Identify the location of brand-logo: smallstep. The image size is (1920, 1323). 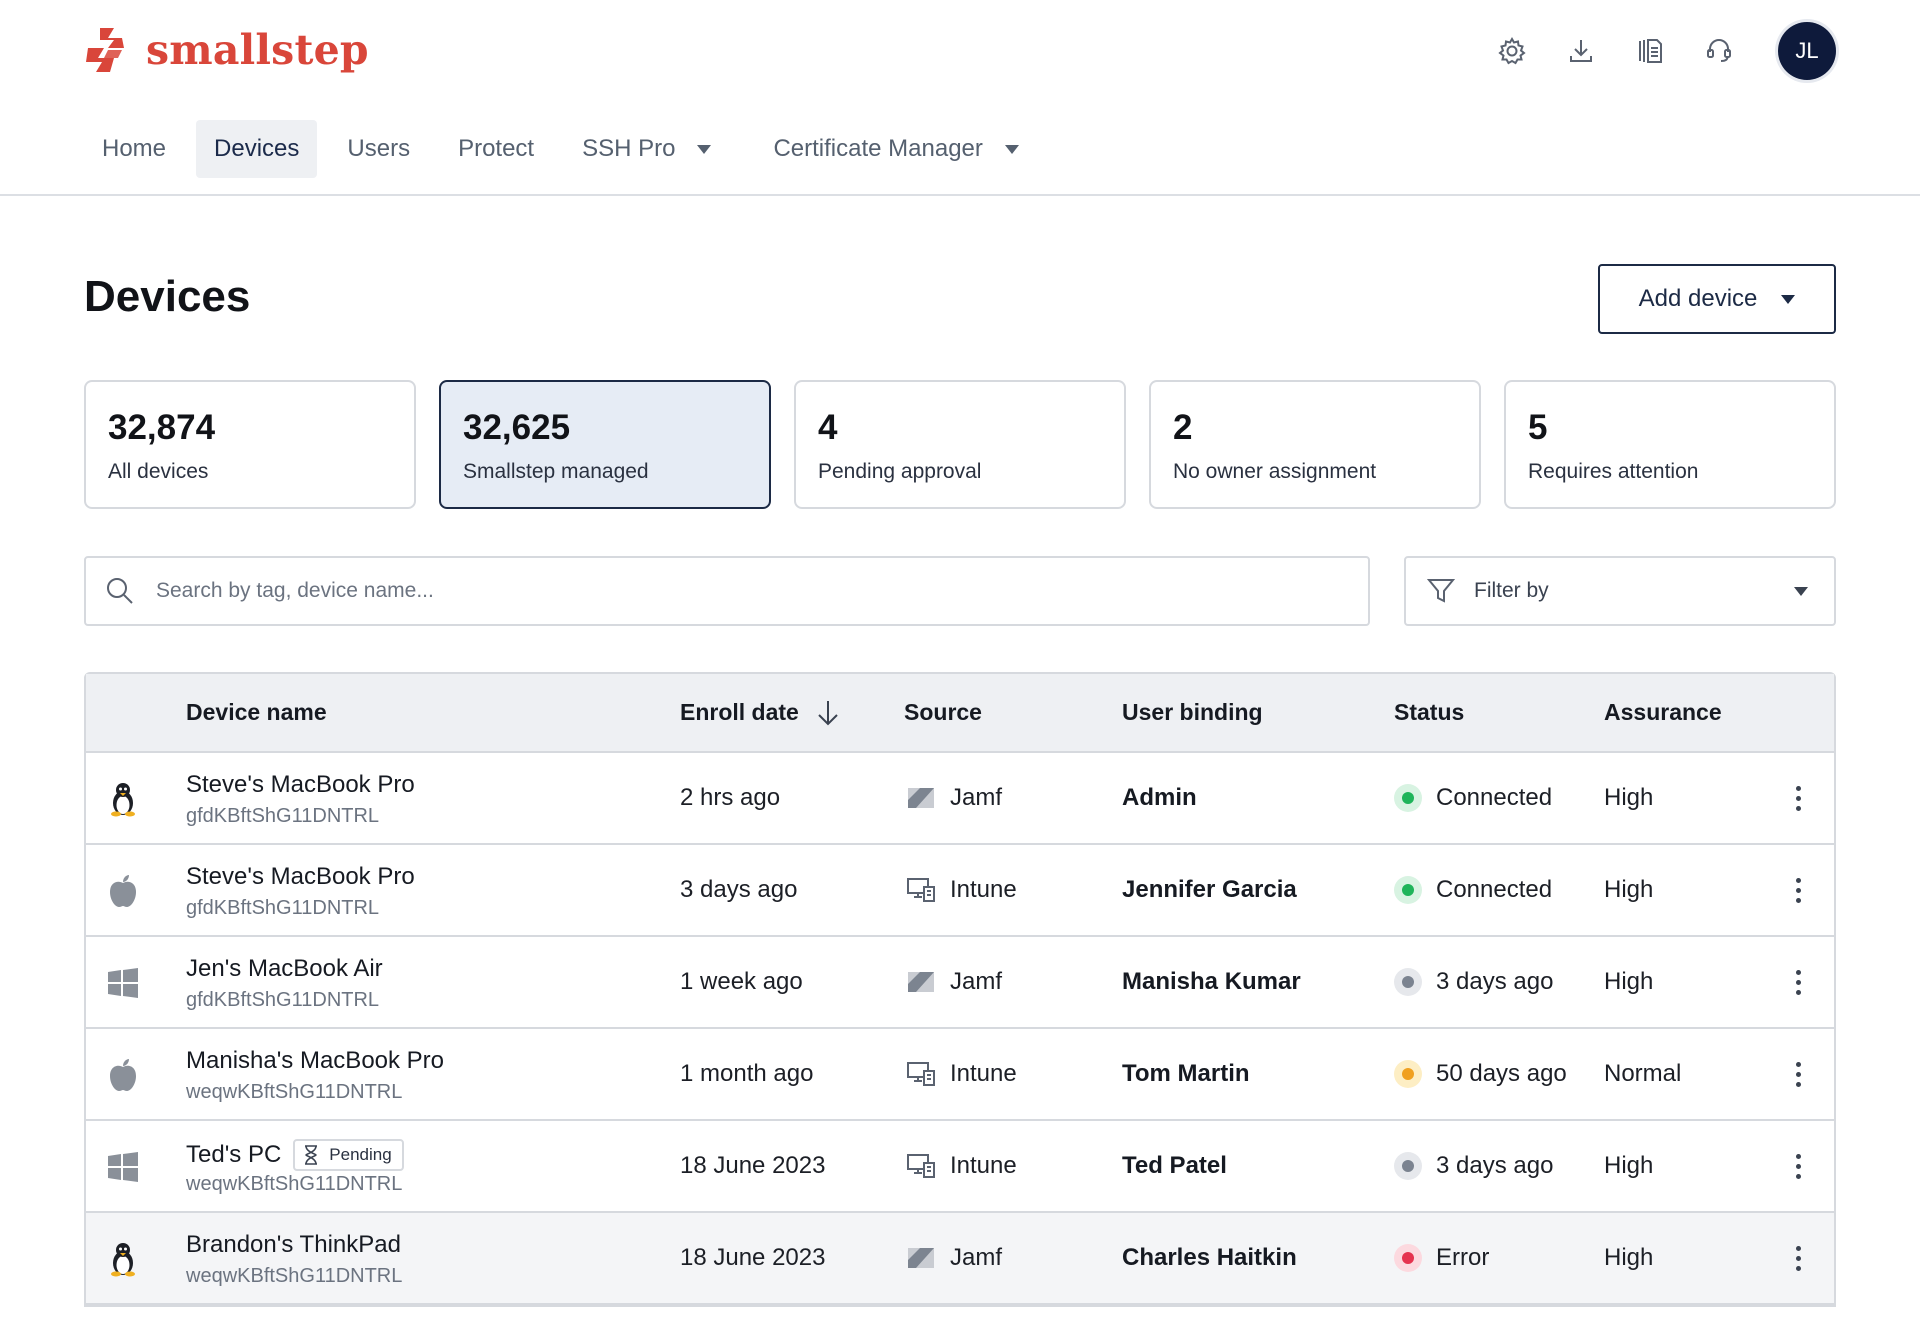
(226, 50).